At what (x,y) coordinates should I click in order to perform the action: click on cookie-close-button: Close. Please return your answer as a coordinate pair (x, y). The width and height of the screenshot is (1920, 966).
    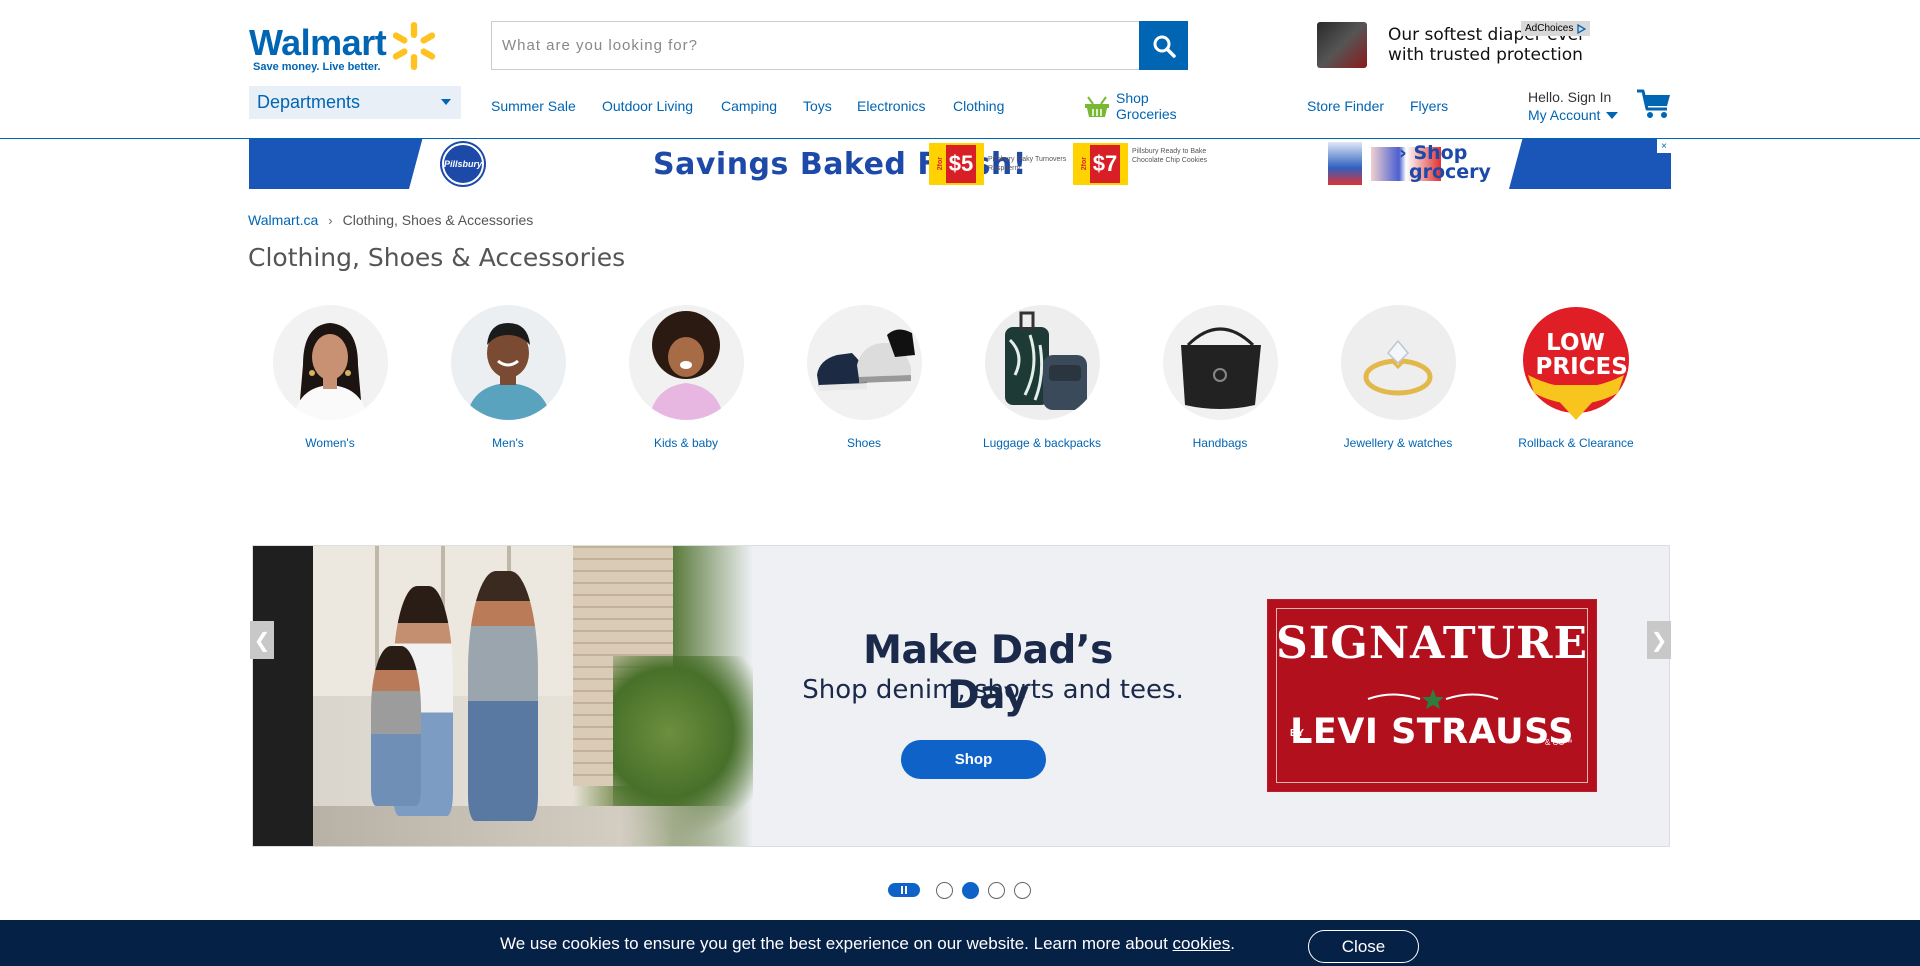
    Looking at the image, I should click on (1363, 946).